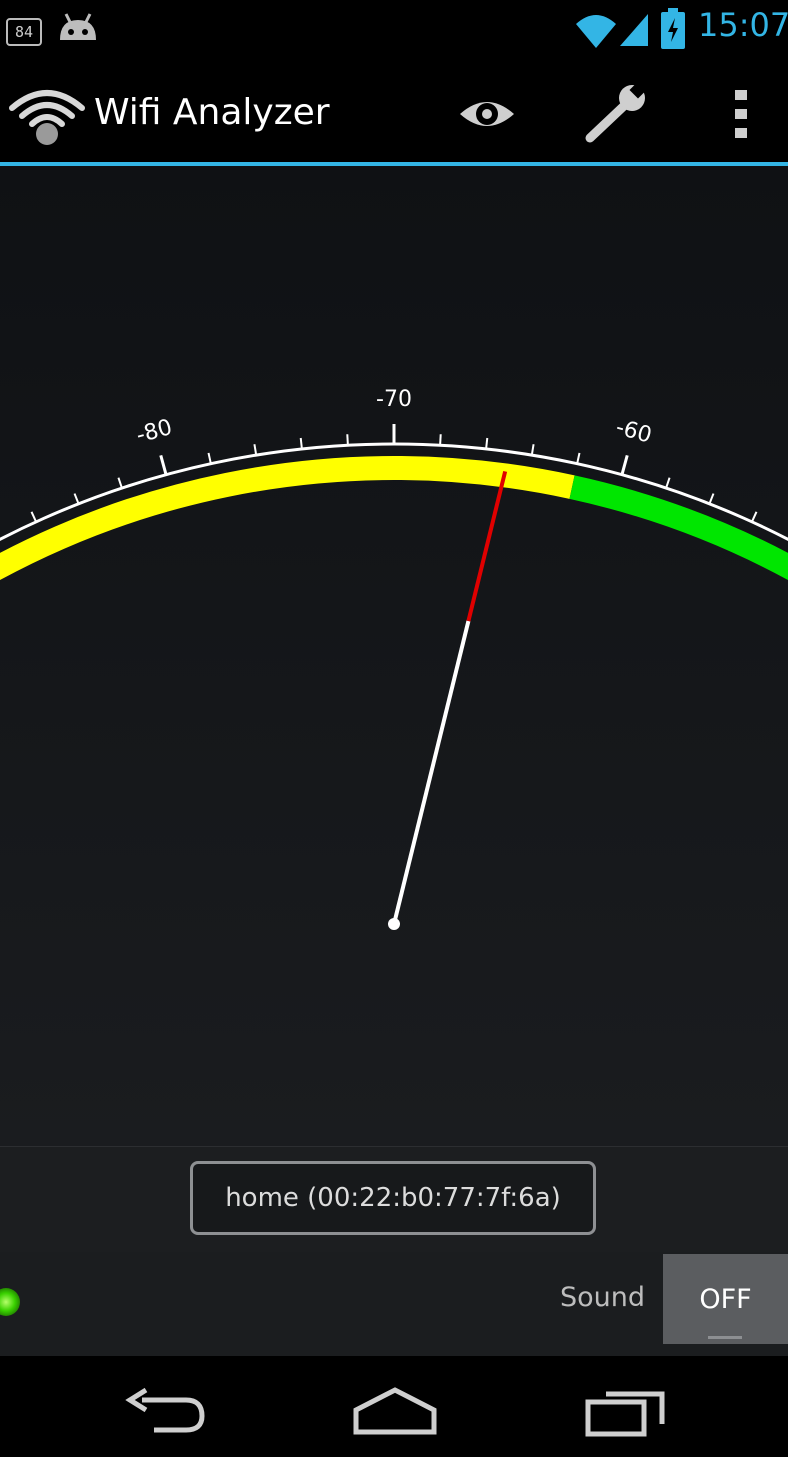 The image size is (788, 1457). Describe the element at coordinates (165, 1411) in the screenshot. I see `back-icon` at that location.